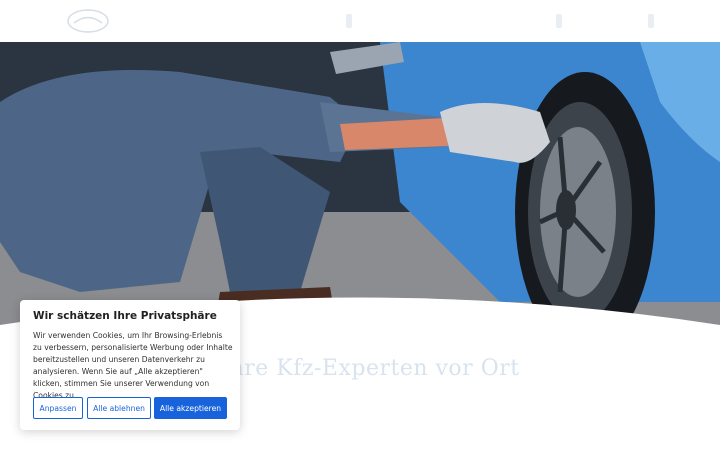  Describe the element at coordinates (58, 408) in the screenshot. I see `customize-button: Anpassen` at that location.